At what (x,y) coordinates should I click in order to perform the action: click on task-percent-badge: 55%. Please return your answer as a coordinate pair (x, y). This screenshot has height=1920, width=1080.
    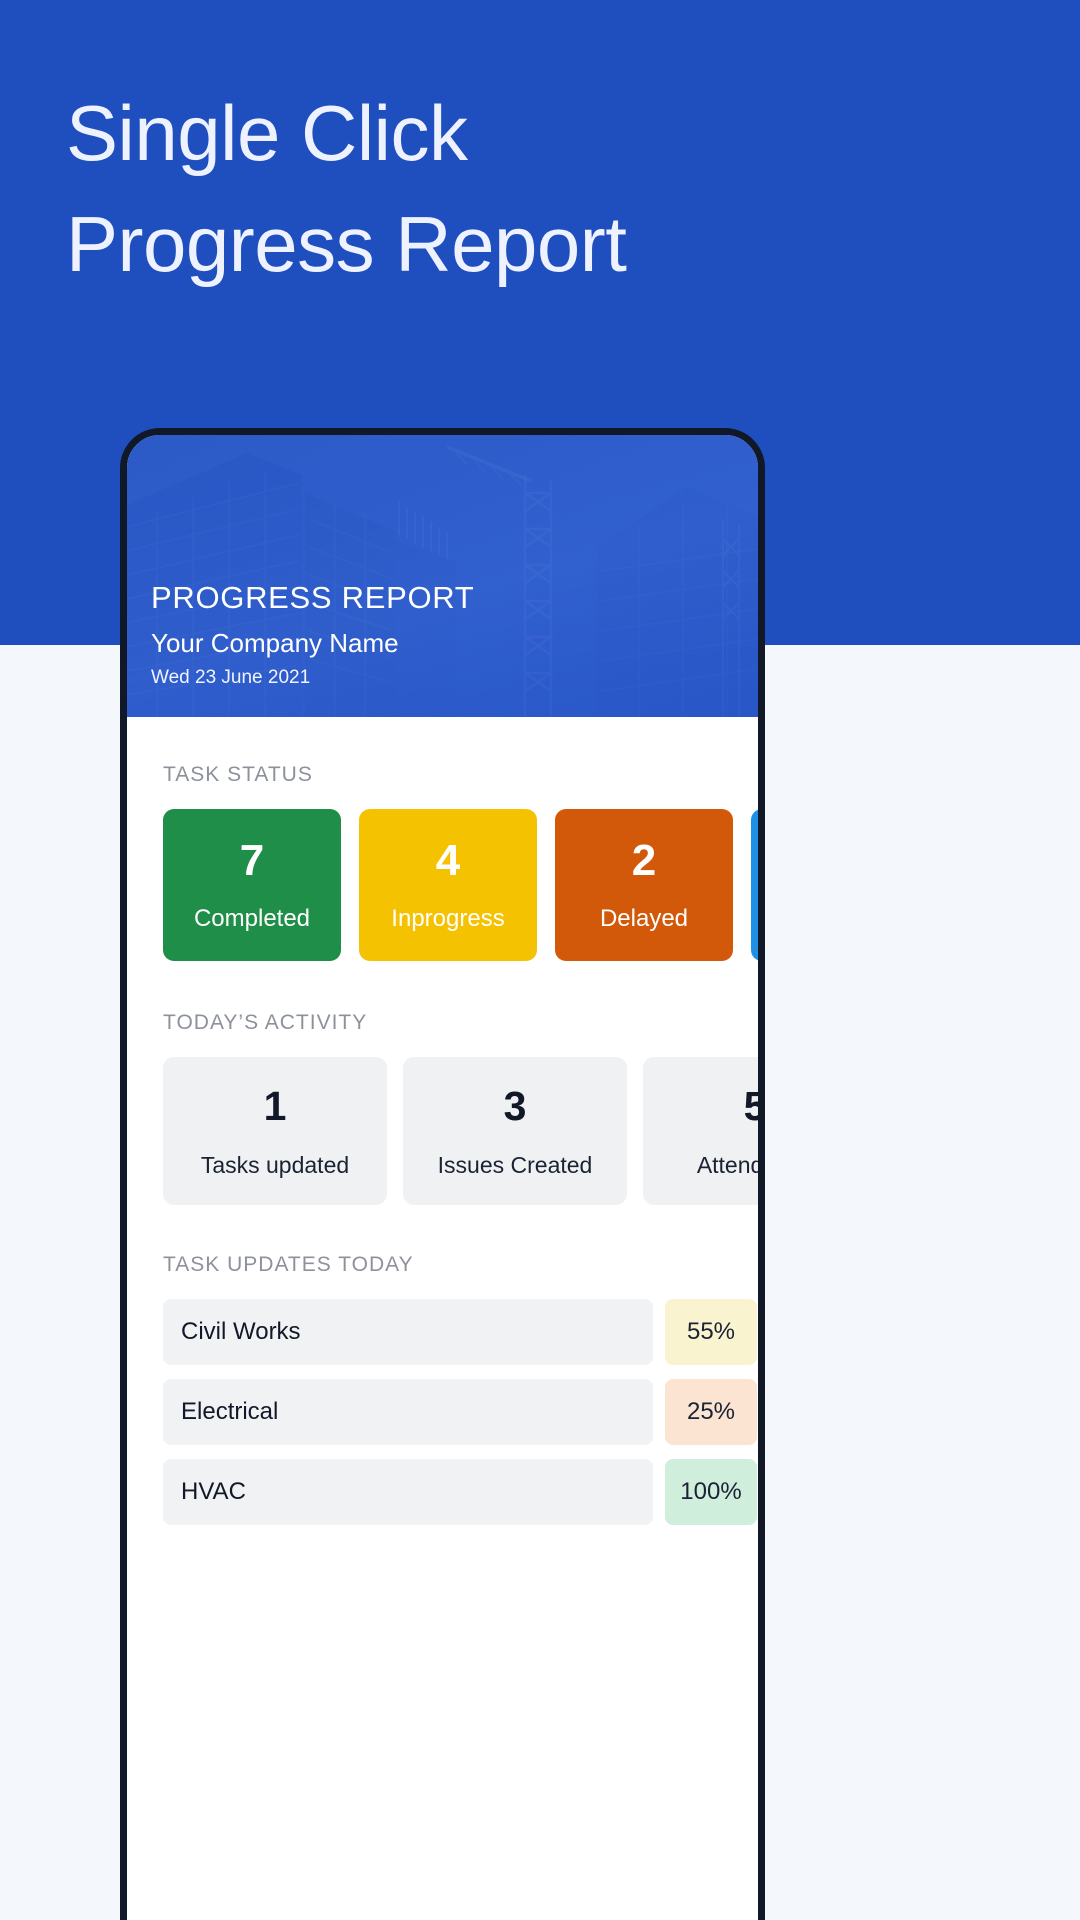
    Looking at the image, I should click on (711, 1332).